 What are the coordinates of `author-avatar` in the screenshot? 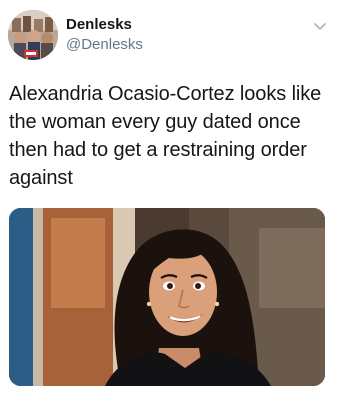 It's located at (33, 35).